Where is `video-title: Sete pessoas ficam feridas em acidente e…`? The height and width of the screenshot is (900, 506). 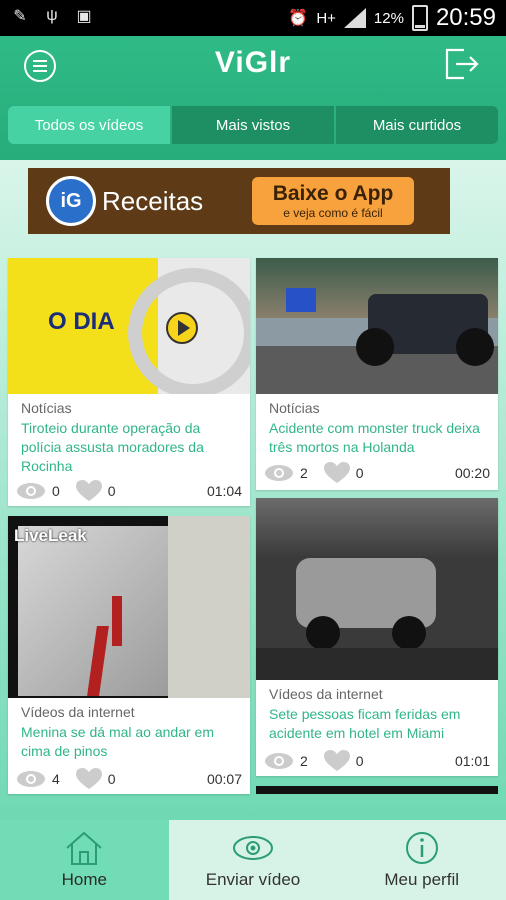
video-title: Sete pessoas ficam feridas em acidente e… is located at coordinates (379, 724).